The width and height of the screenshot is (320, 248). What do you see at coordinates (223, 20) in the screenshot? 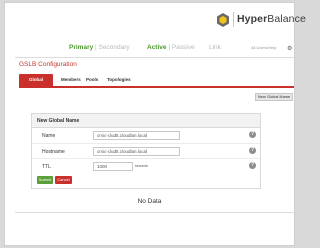
I see `hyperbalance-logo-icon` at bounding box center [223, 20].